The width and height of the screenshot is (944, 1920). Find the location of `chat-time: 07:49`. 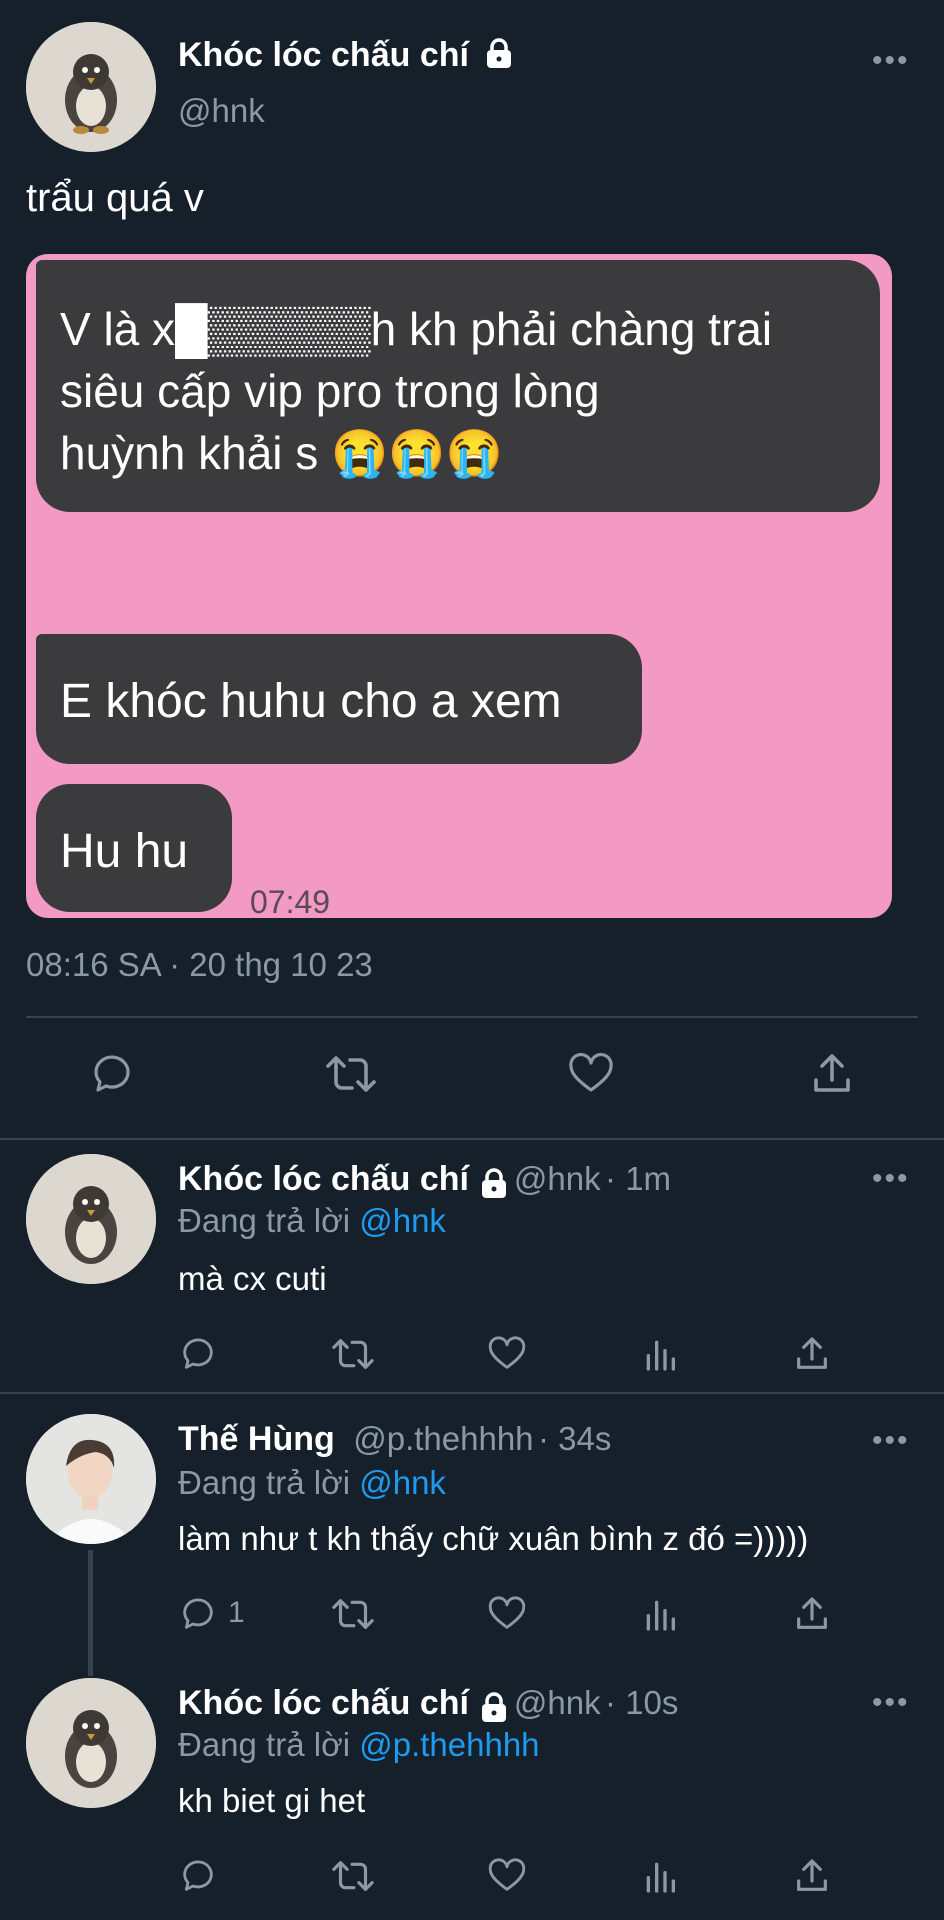

chat-time: 07:49 is located at coordinates (290, 901).